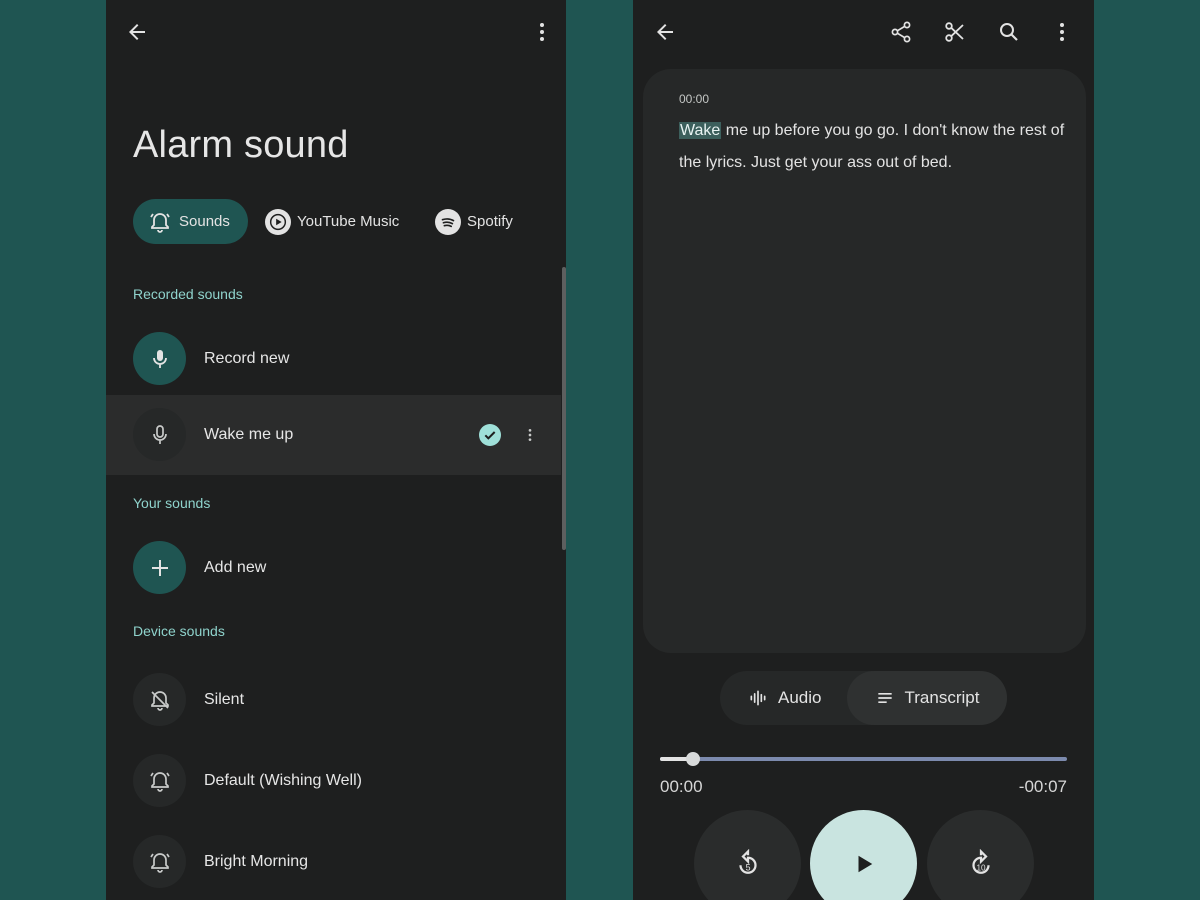 This screenshot has height=900, width=1200. What do you see at coordinates (333, 359) in the screenshot?
I see `list-item-record-new: Record new` at bounding box center [333, 359].